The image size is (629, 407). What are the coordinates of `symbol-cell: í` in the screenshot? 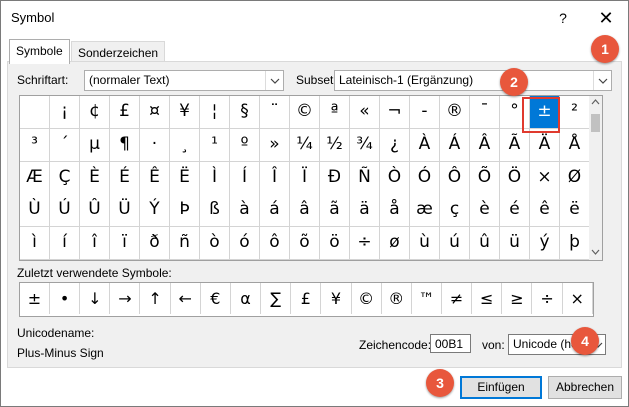 It's located at (65, 244).